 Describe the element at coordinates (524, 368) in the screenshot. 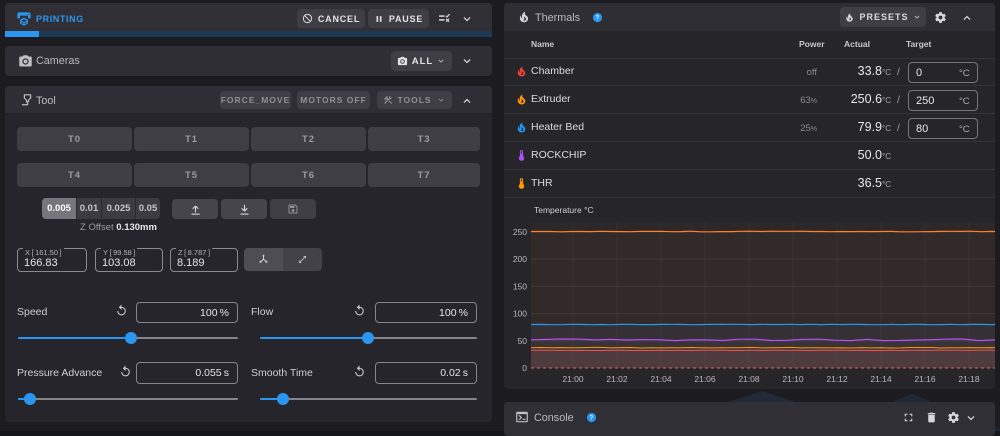

I see `svg-text: 0` at that location.